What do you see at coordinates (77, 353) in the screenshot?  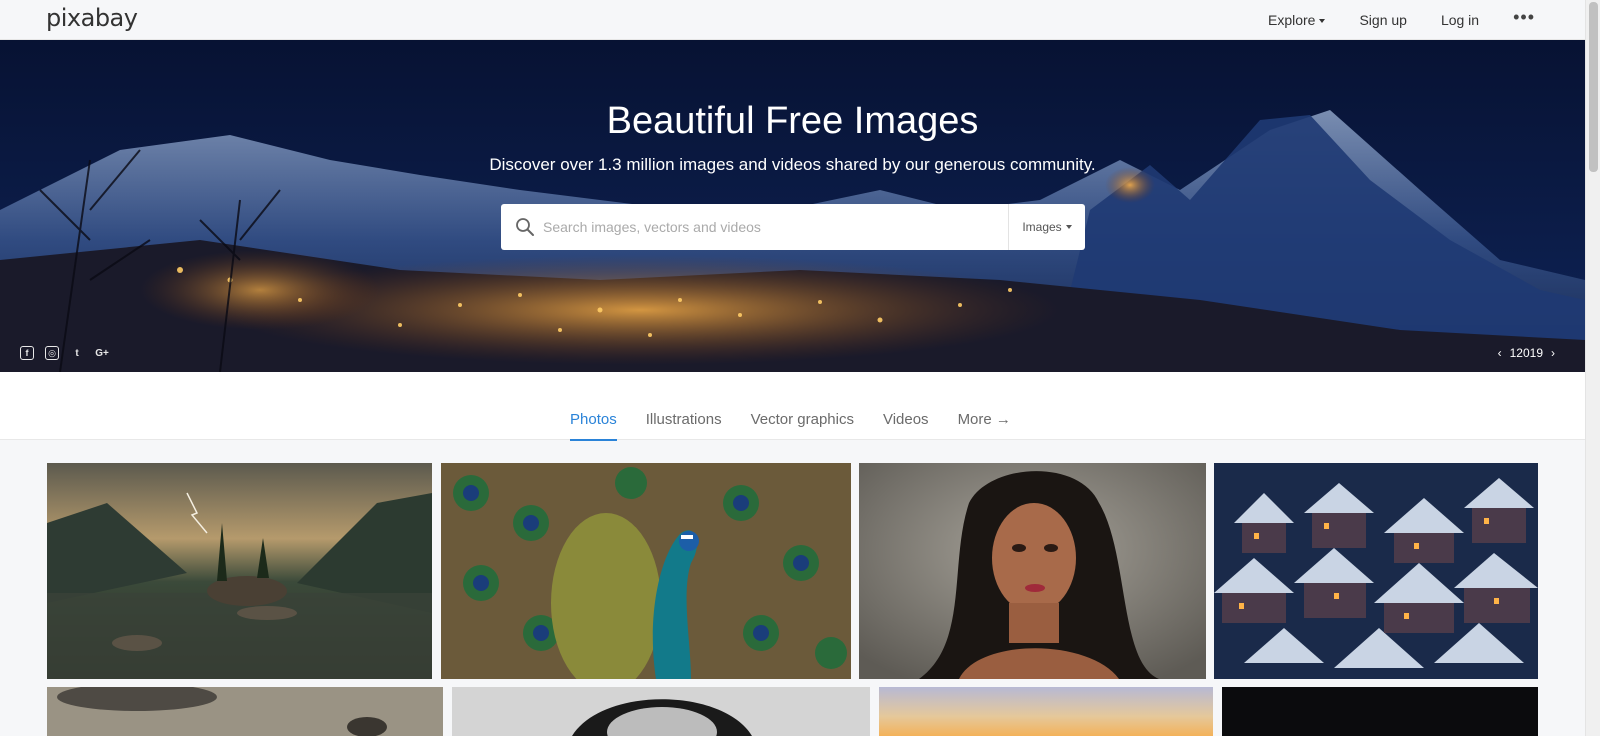 I see `twitter-icon: t` at bounding box center [77, 353].